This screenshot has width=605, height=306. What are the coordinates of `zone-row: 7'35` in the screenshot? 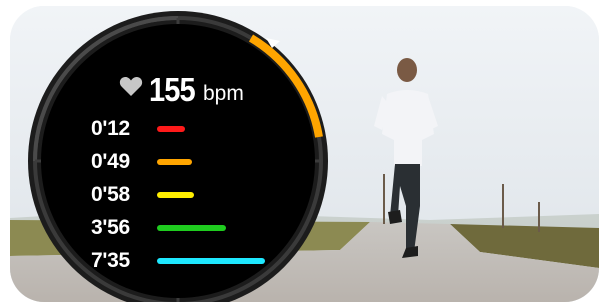 It's located at (178, 261).